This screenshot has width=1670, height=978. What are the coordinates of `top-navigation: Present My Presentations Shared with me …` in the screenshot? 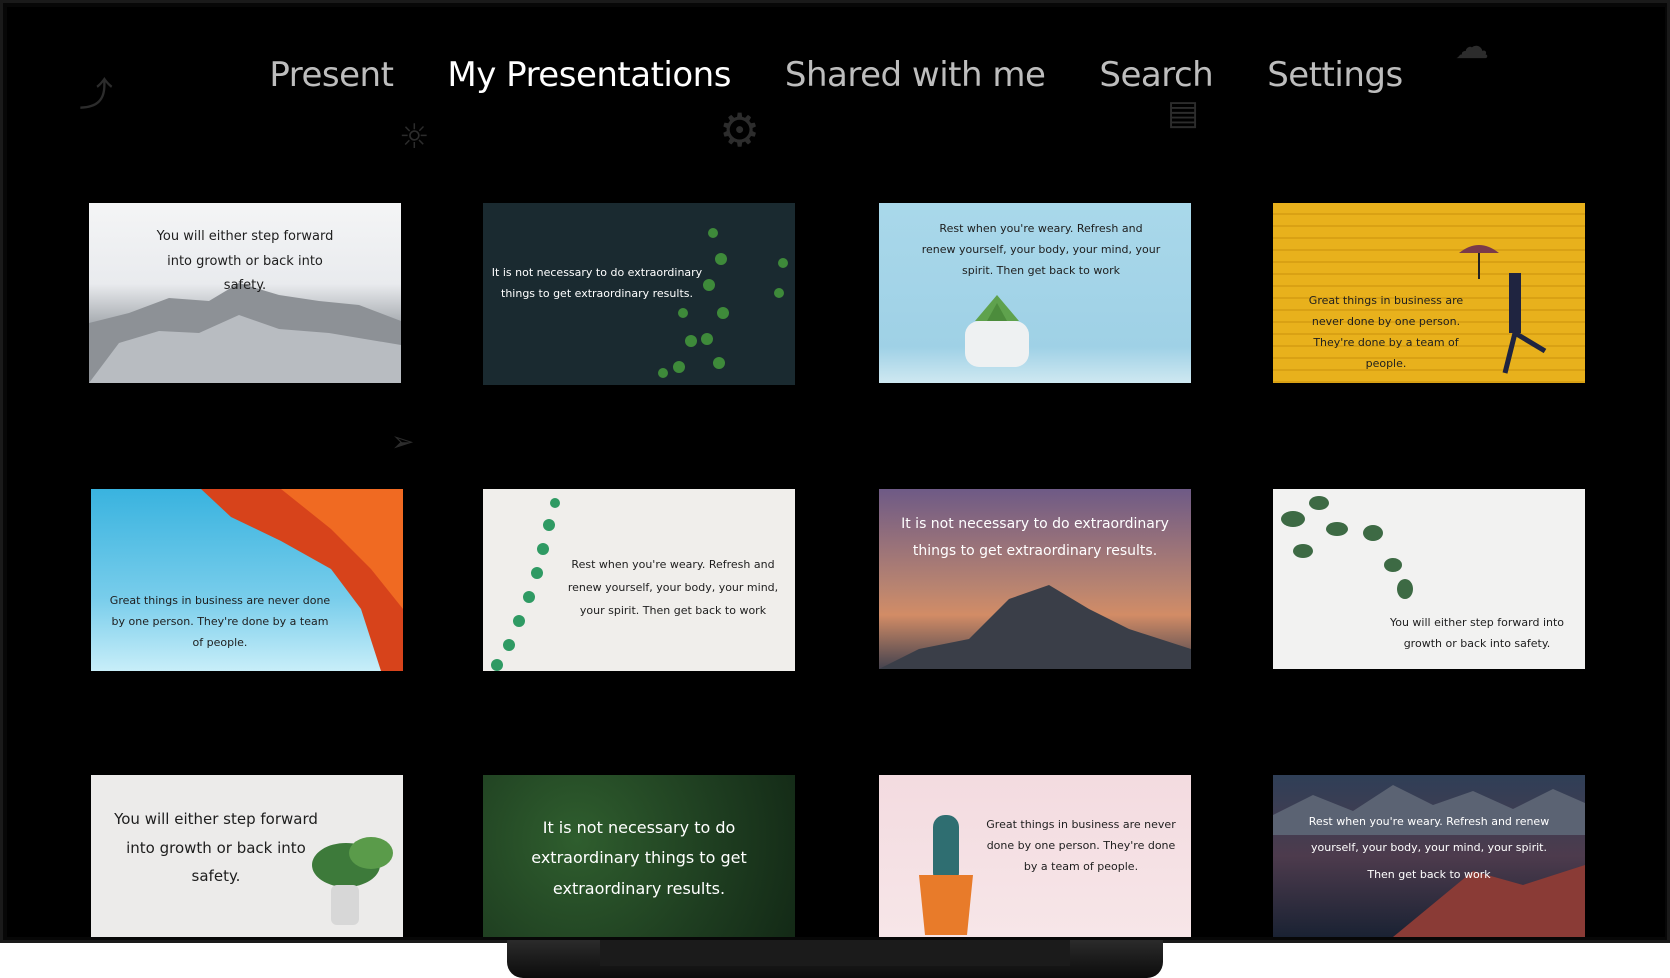 It's located at (836, 75).